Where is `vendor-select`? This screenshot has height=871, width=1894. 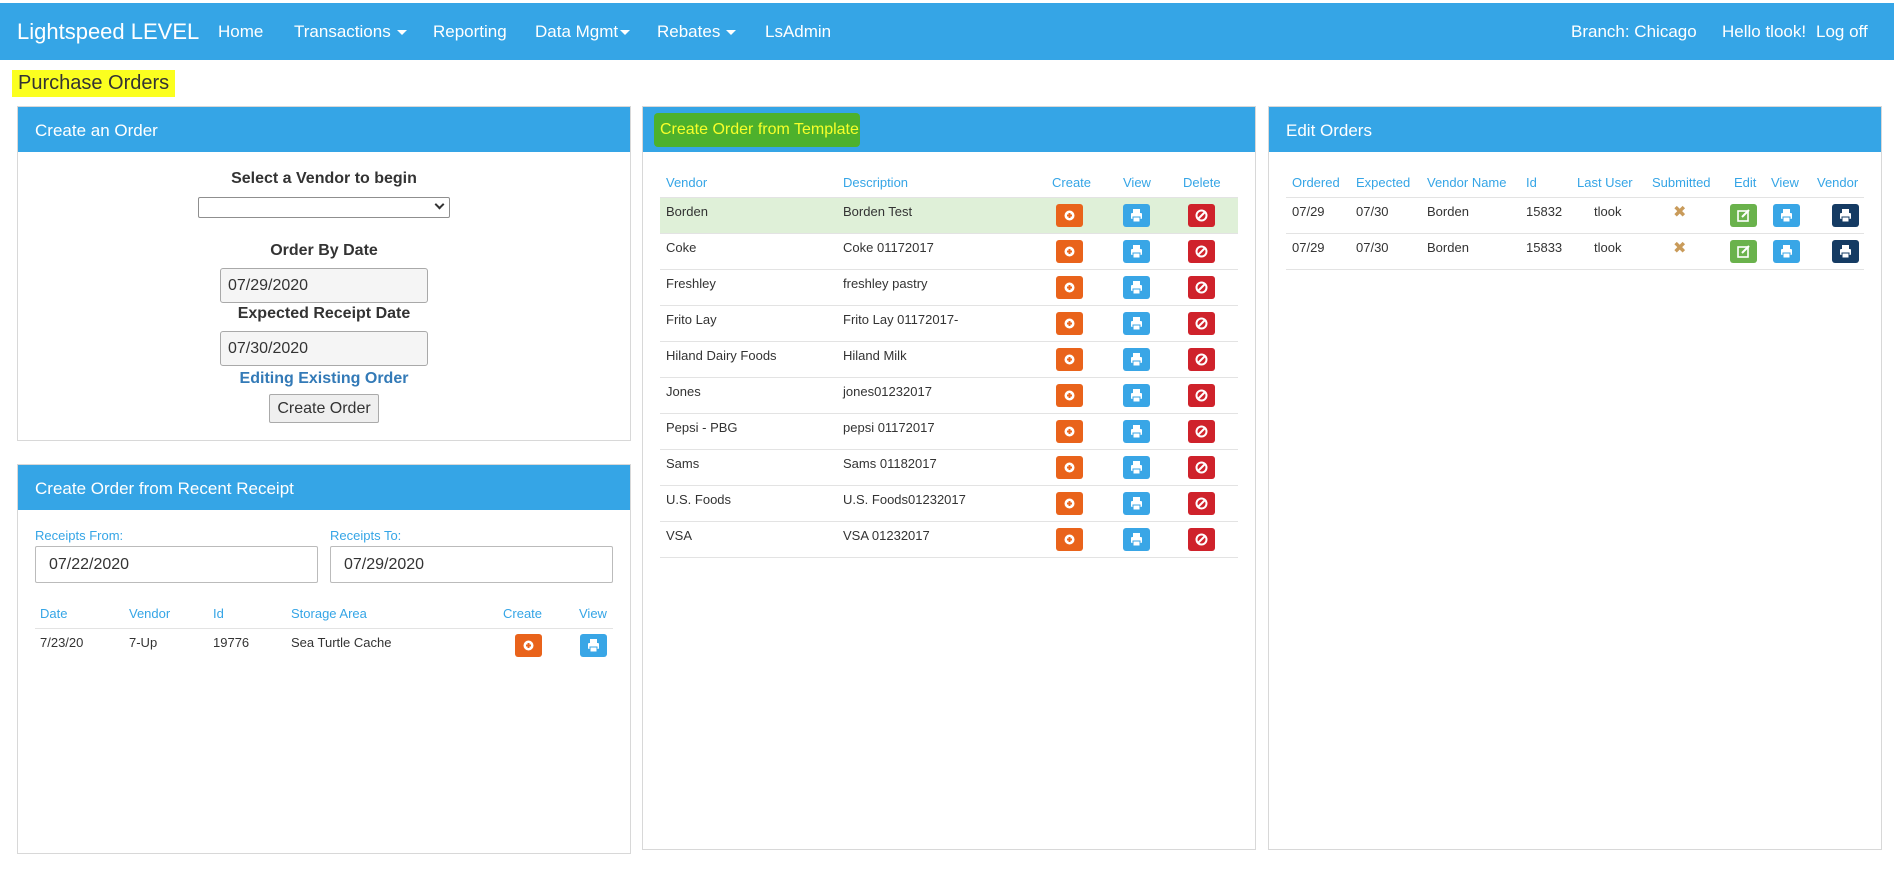
vendor-select is located at coordinates (324, 207).